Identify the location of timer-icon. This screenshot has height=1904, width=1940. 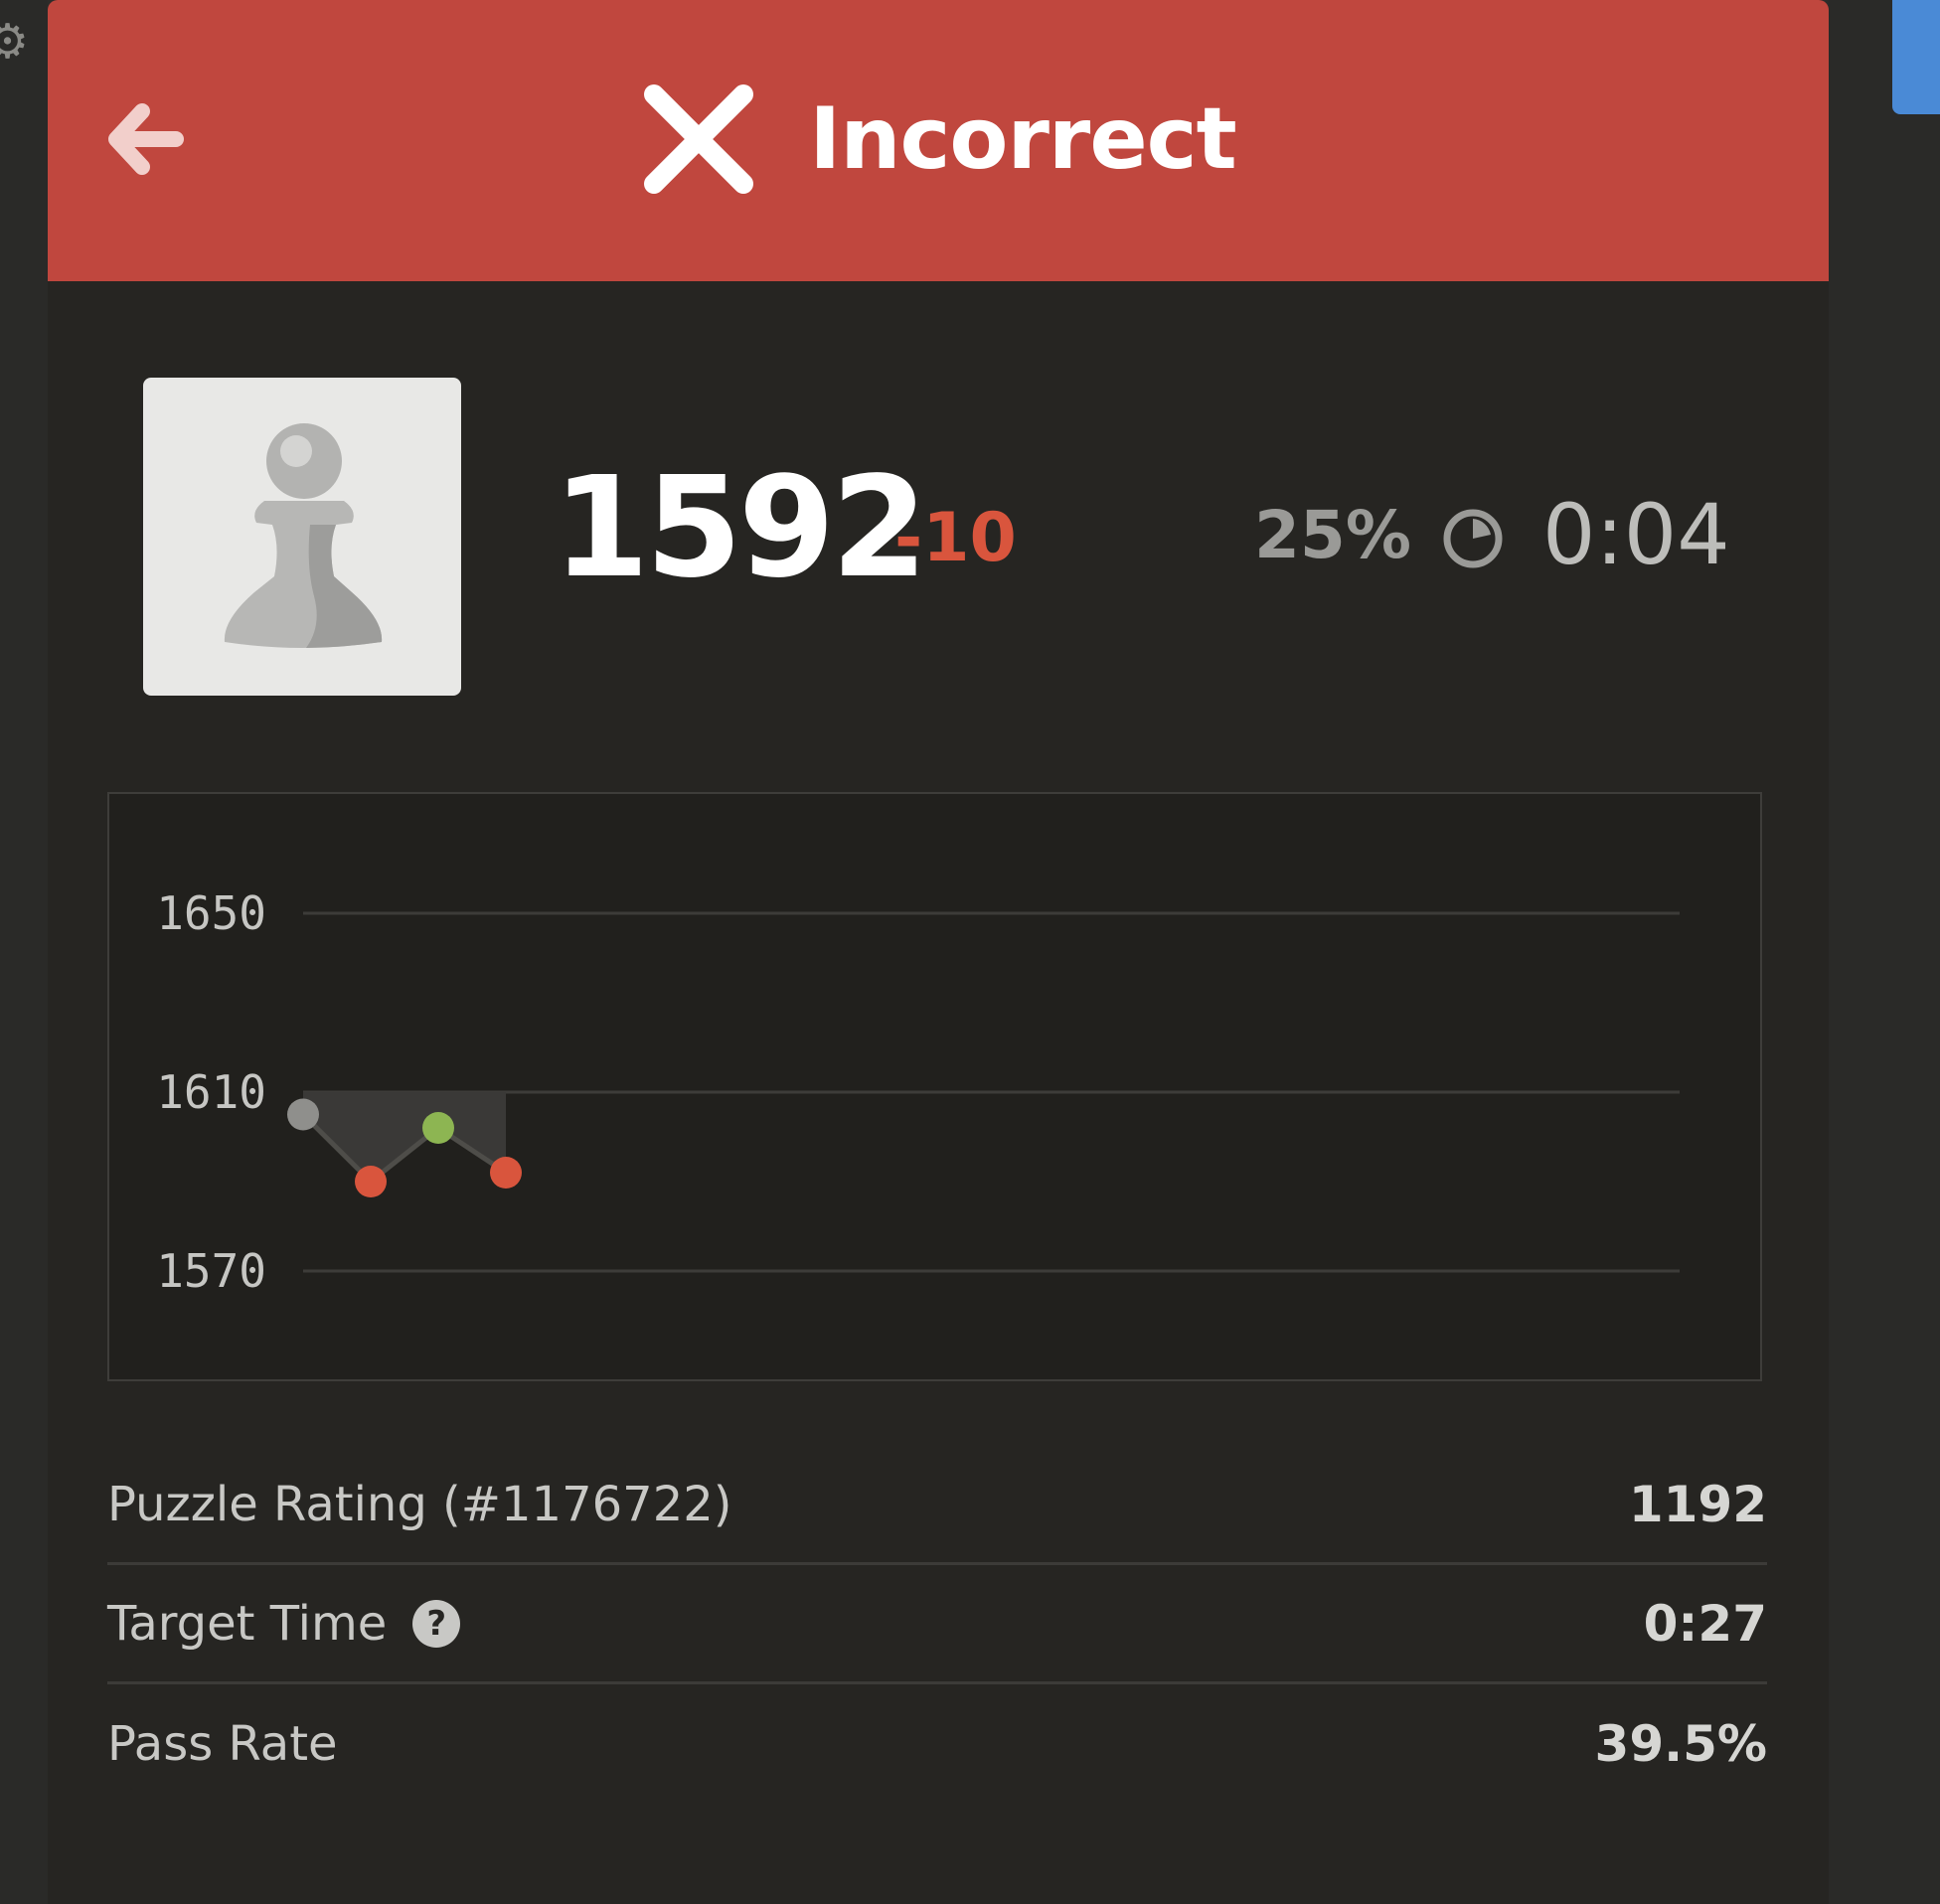
(1473, 538).